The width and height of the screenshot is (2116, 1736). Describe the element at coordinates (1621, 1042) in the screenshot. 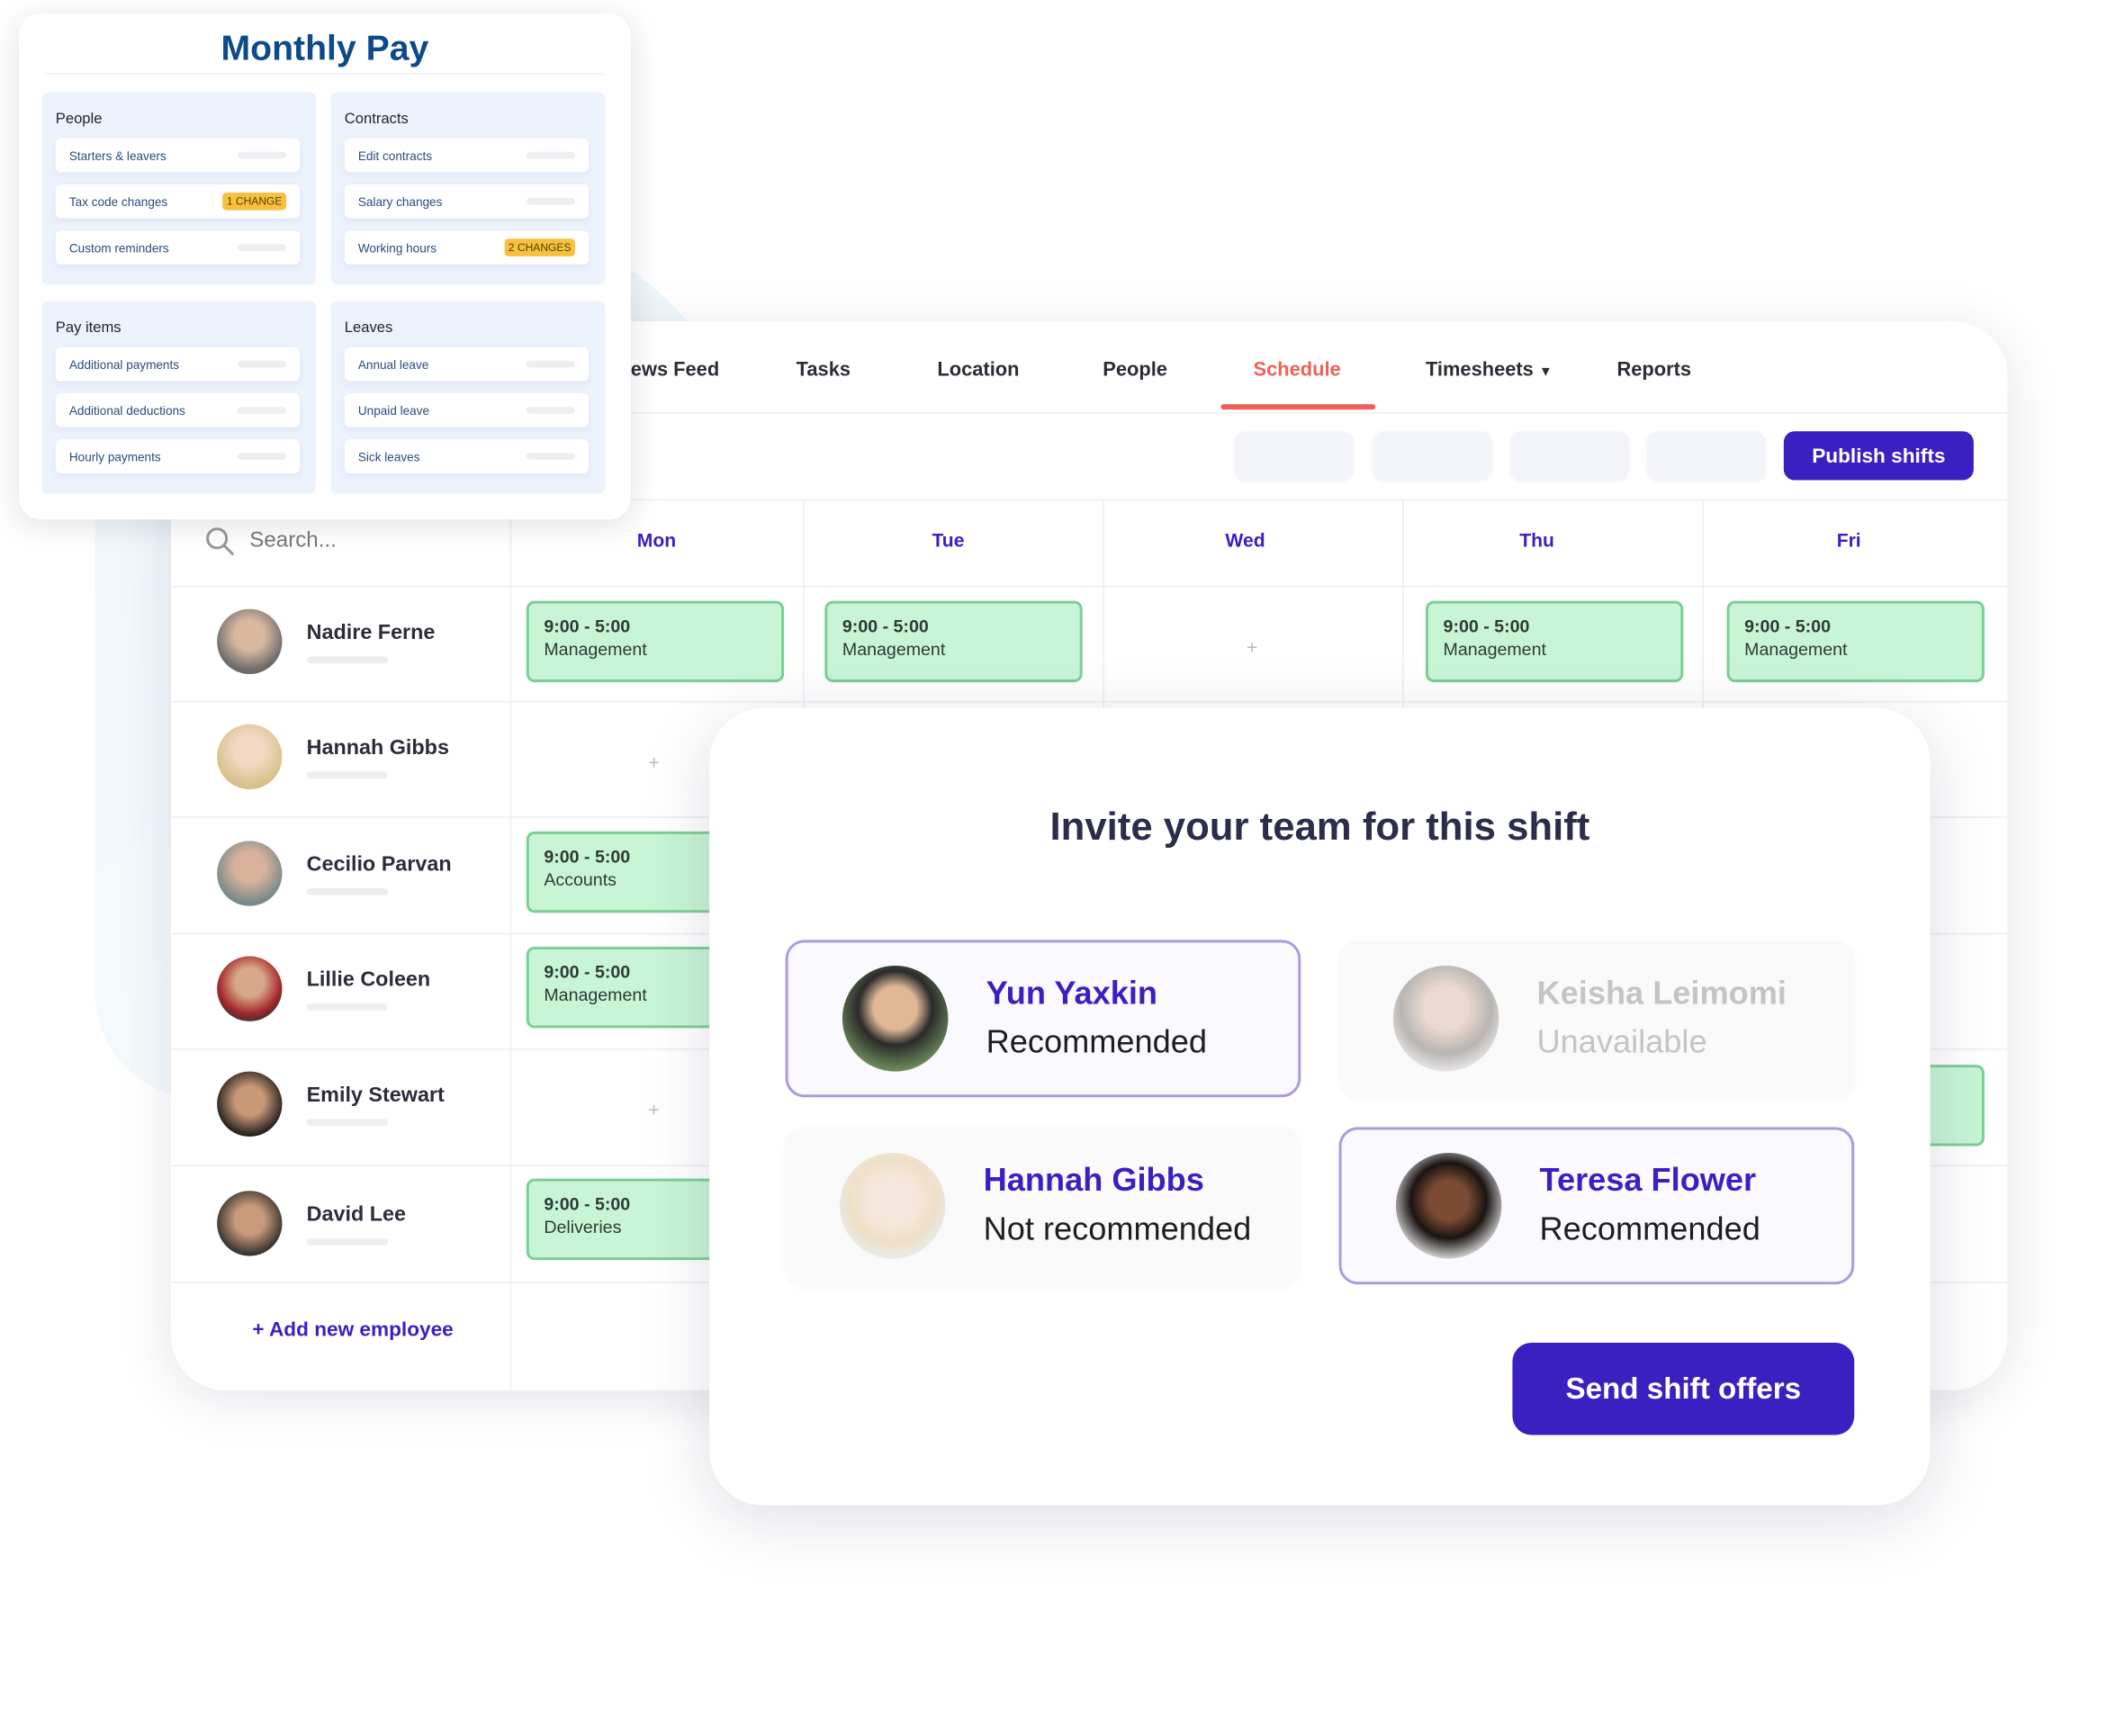

I see `candidate-status: Unavailable` at that location.